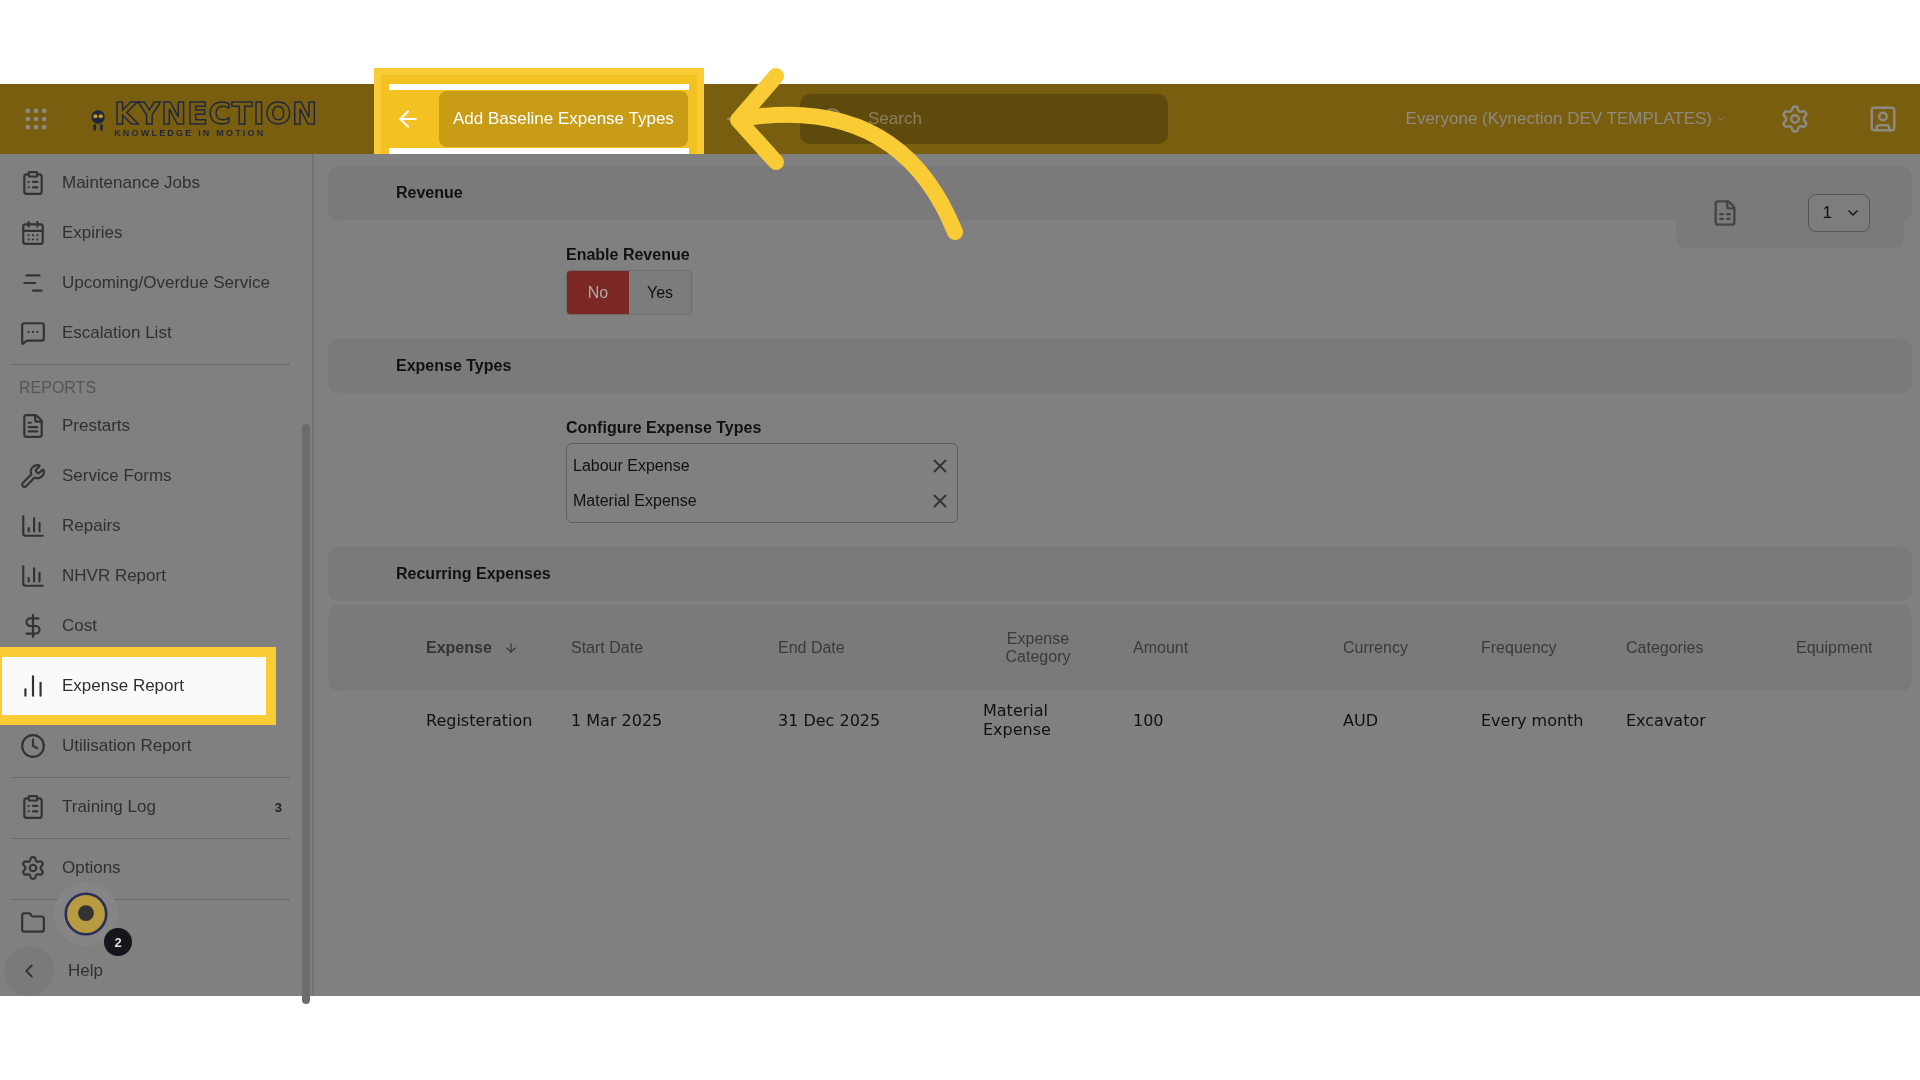 This screenshot has height=1080, width=1920. I want to click on field-label: Configure Expense Types, so click(664, 428).